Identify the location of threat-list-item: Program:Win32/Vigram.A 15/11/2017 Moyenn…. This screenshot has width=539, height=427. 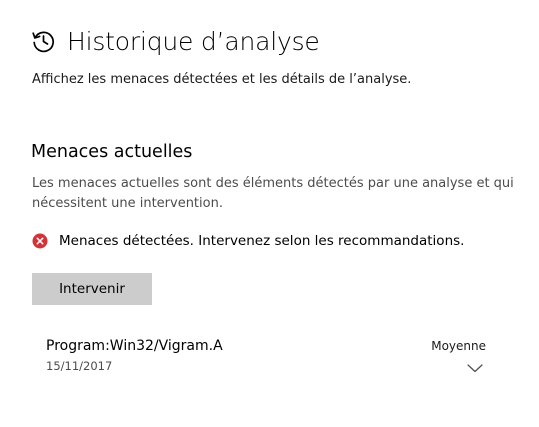
(267, 355).